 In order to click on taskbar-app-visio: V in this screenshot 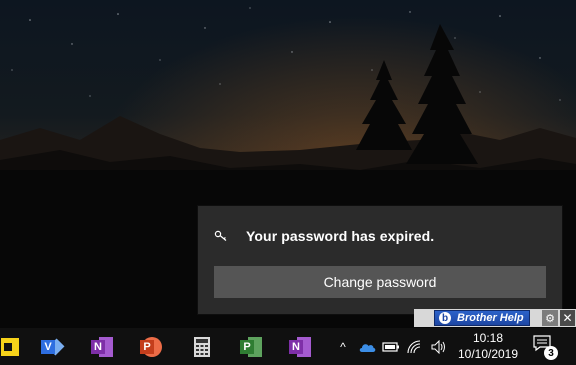, I will do `click(52, 346)`.